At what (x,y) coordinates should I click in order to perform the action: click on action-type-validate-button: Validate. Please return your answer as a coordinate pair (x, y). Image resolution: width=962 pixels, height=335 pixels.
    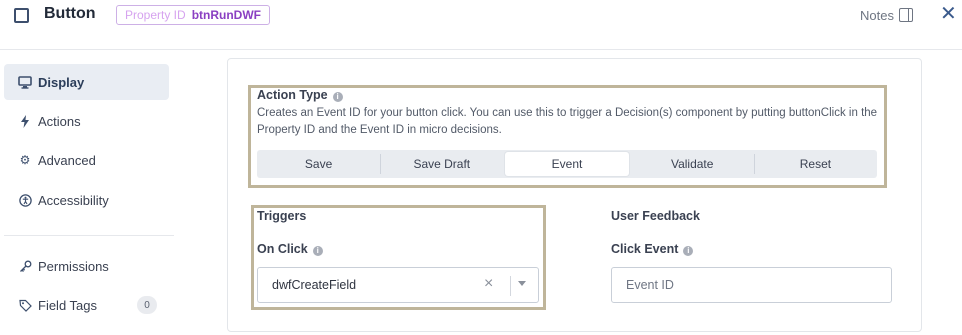
    Looking at the image, I should click on (692, 164).